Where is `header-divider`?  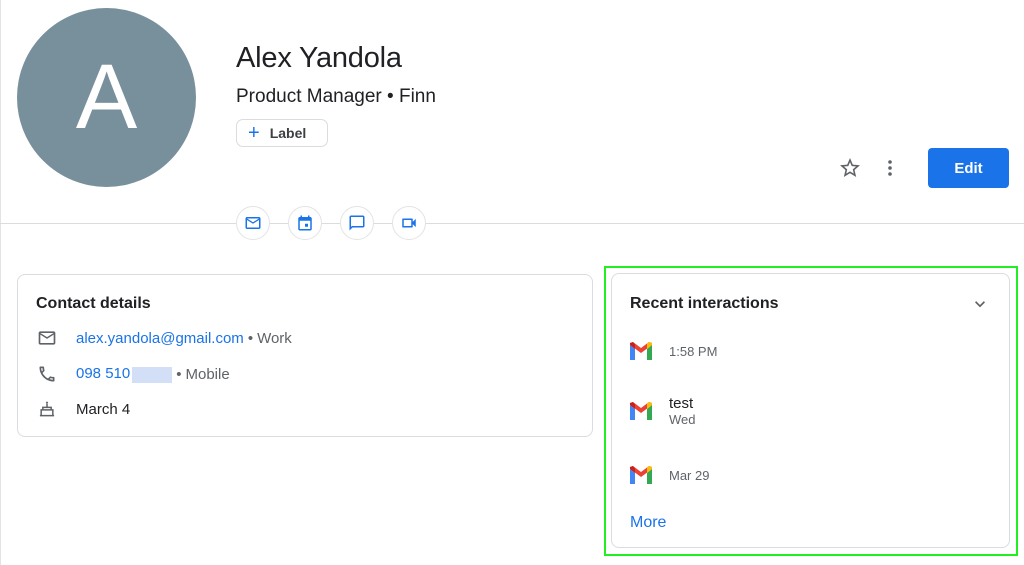
header-divider is located at coordinates (512, 223).